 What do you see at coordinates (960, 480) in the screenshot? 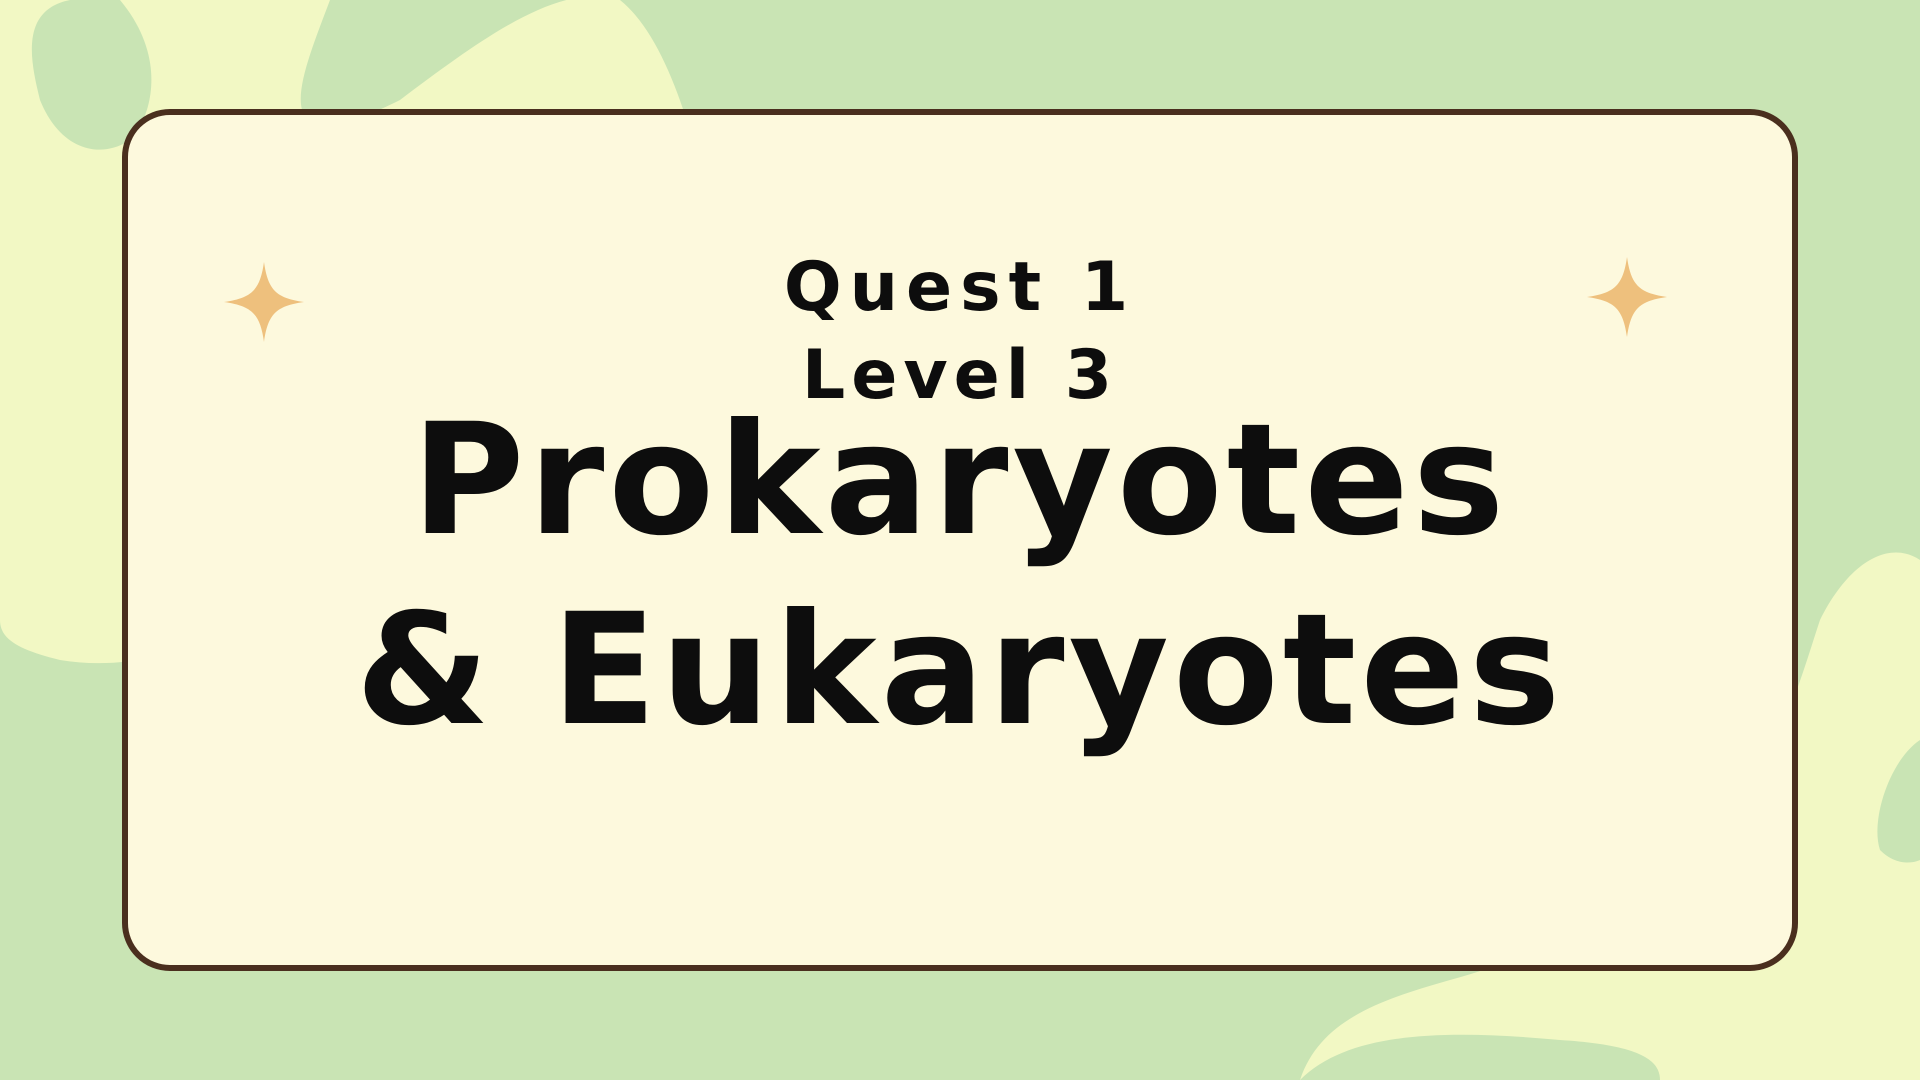
I see `title-line-1: Prokaryotes` at bounding box center [960, 480].